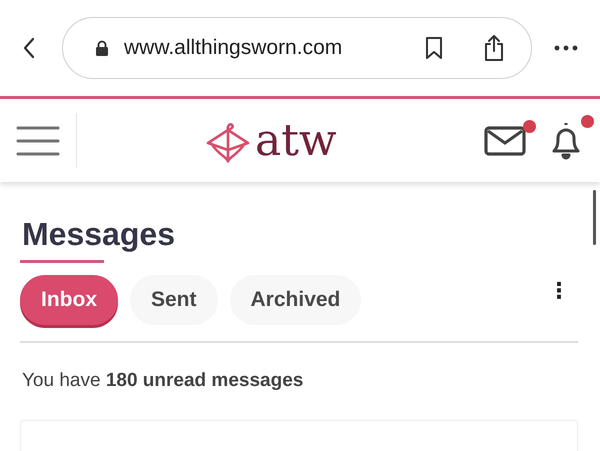 The height and width of the screenshot is (451, 600). Describe the element at coordinates (69, 300) in the screenshot. I see `tab: Inbox` at that location.